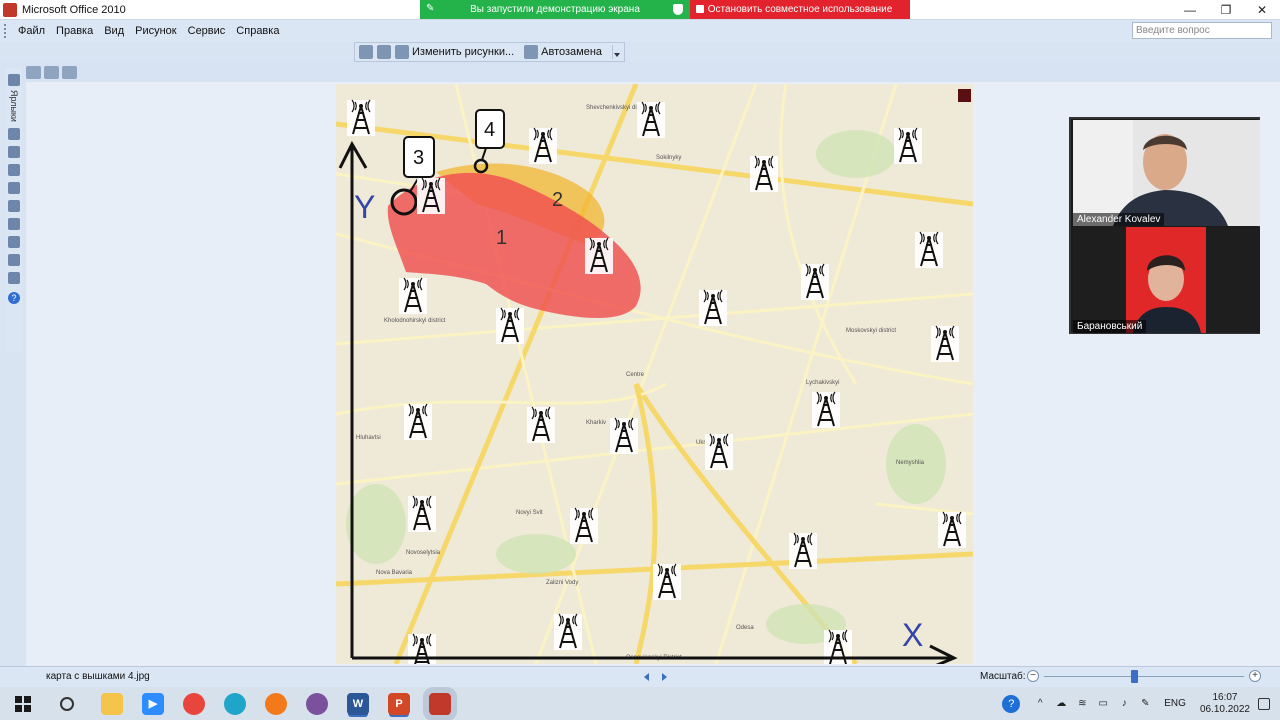 This screenshot has height=720, width=1280. I want to click on firefox-icon, so click(276, 703).